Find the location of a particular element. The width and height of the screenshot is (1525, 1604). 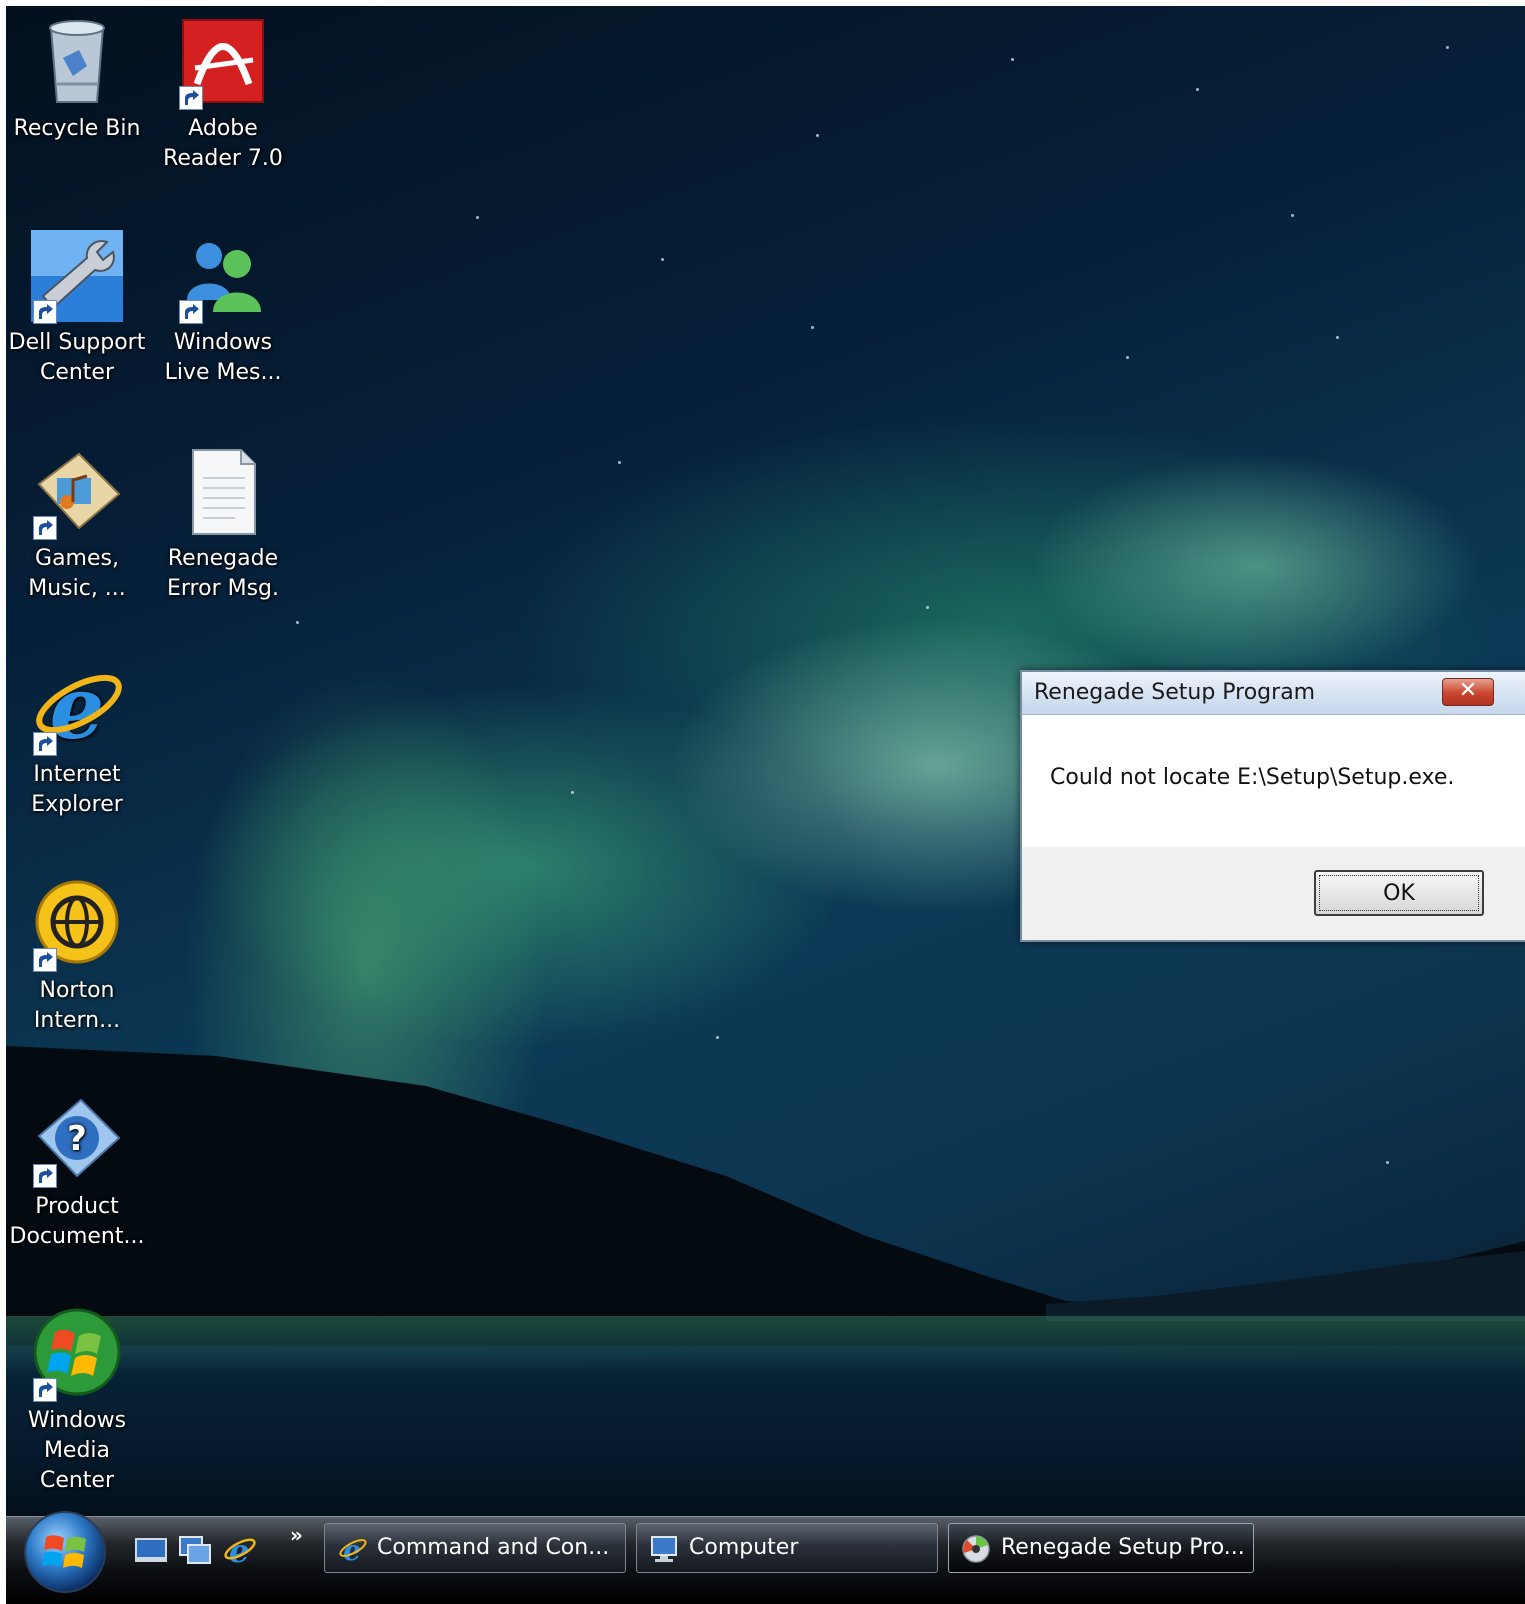

dialog-title: Renegade Setup Program is located at coordinates (1175, 692).